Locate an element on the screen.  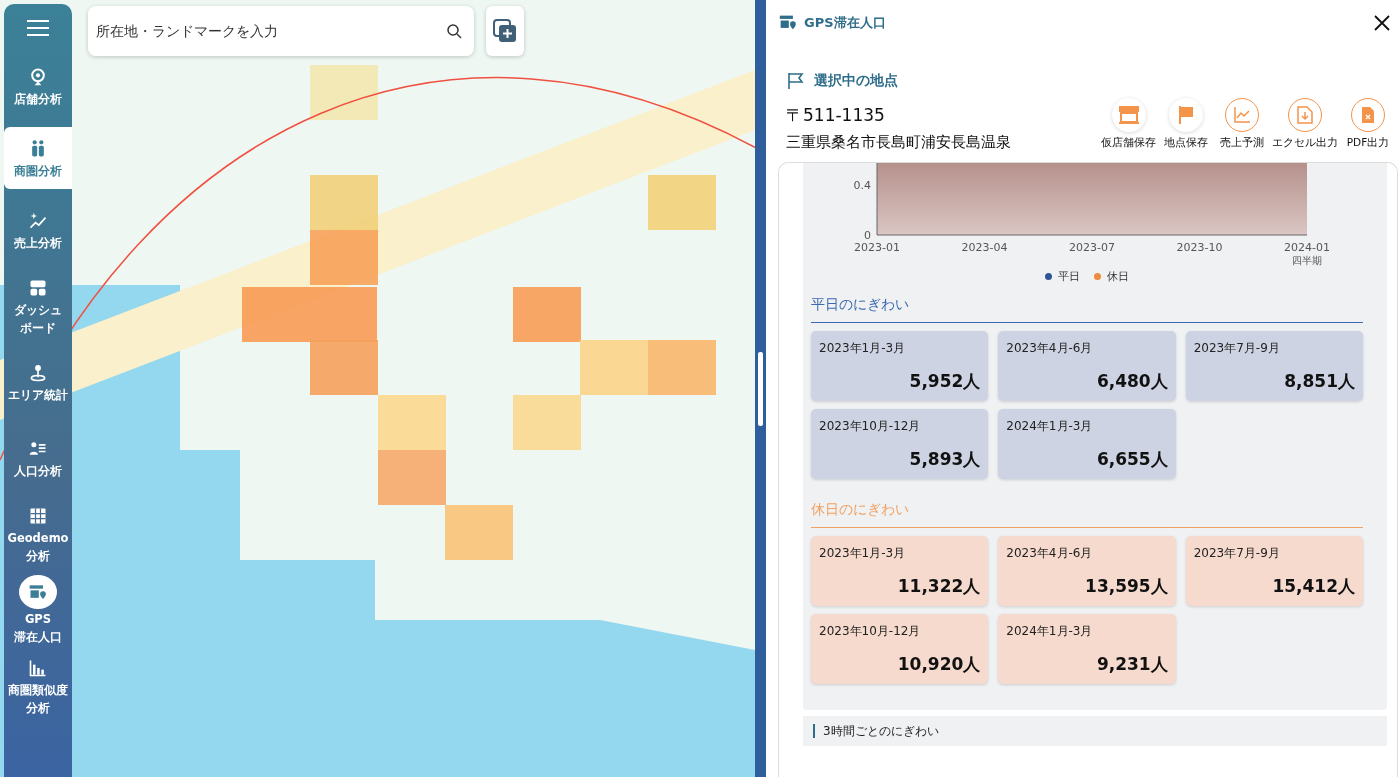
visitor-count: 5,893人 is located at coordinates (945, 459).